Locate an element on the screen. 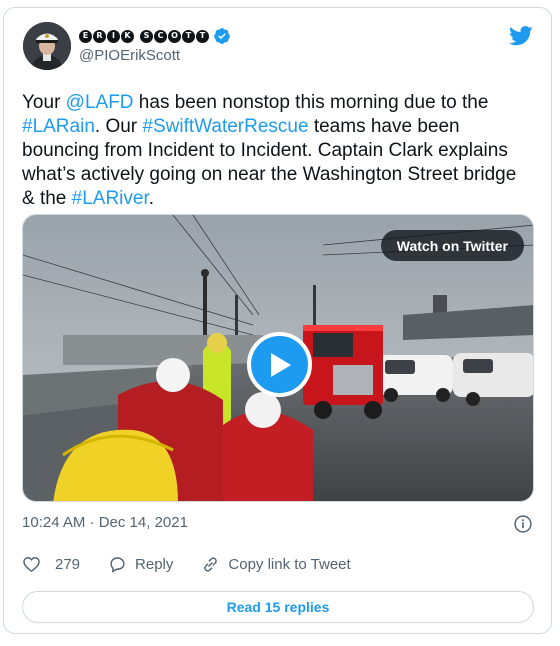 The height and width of the screenshot is (646, 560). tweet-timestamp: 10:24 AM · Dec 14, 2021 is located at coordinates (105, 522).